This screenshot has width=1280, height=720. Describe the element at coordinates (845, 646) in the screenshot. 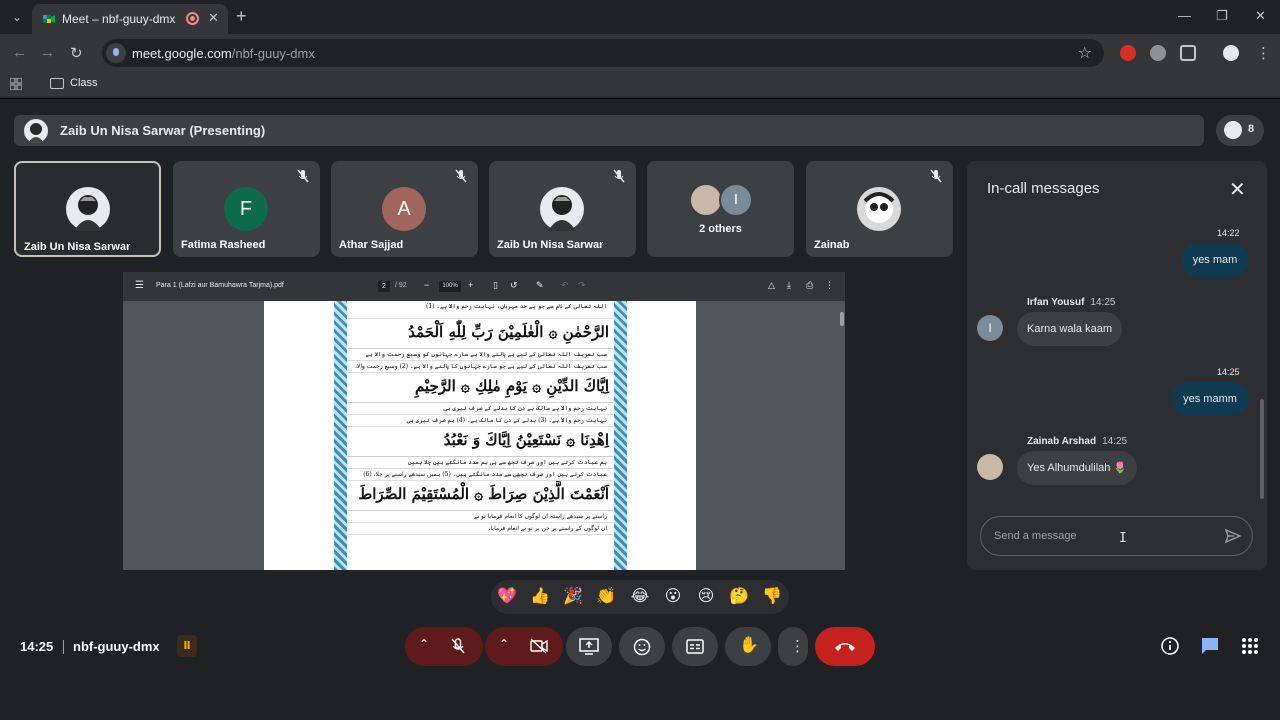

I see `leave-call-button` at that location.